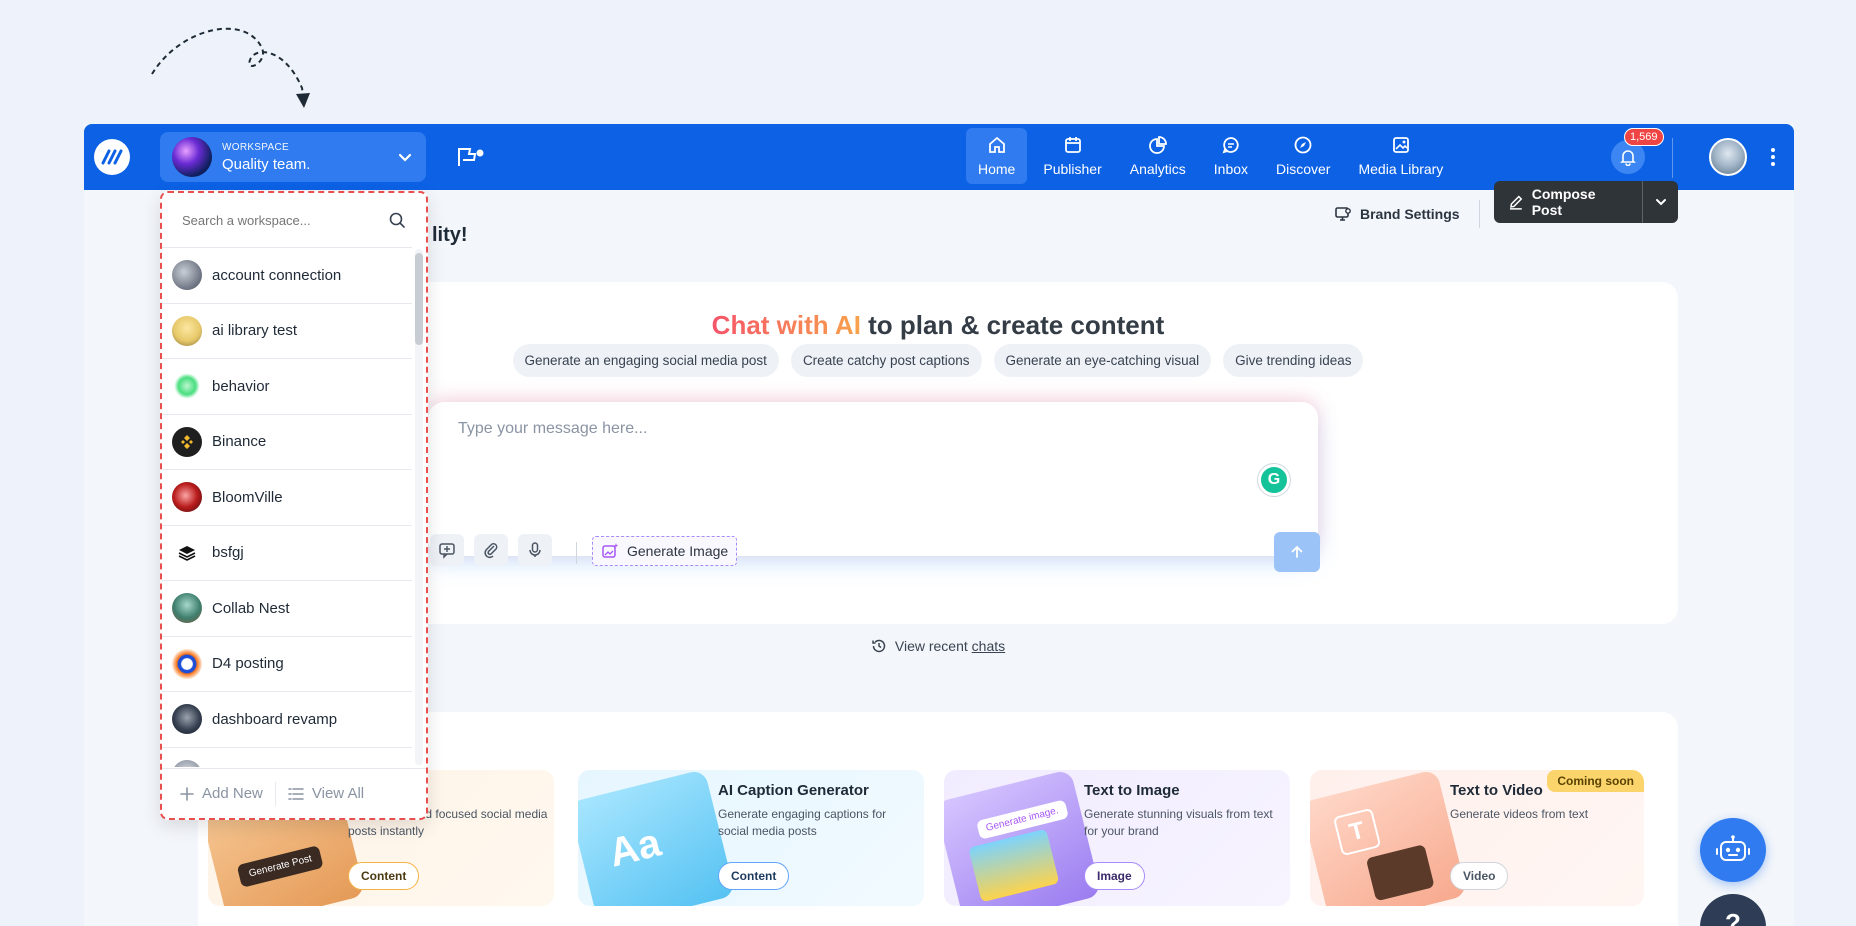  I want to click on compose-post-dropdown, so click(1660, 202).